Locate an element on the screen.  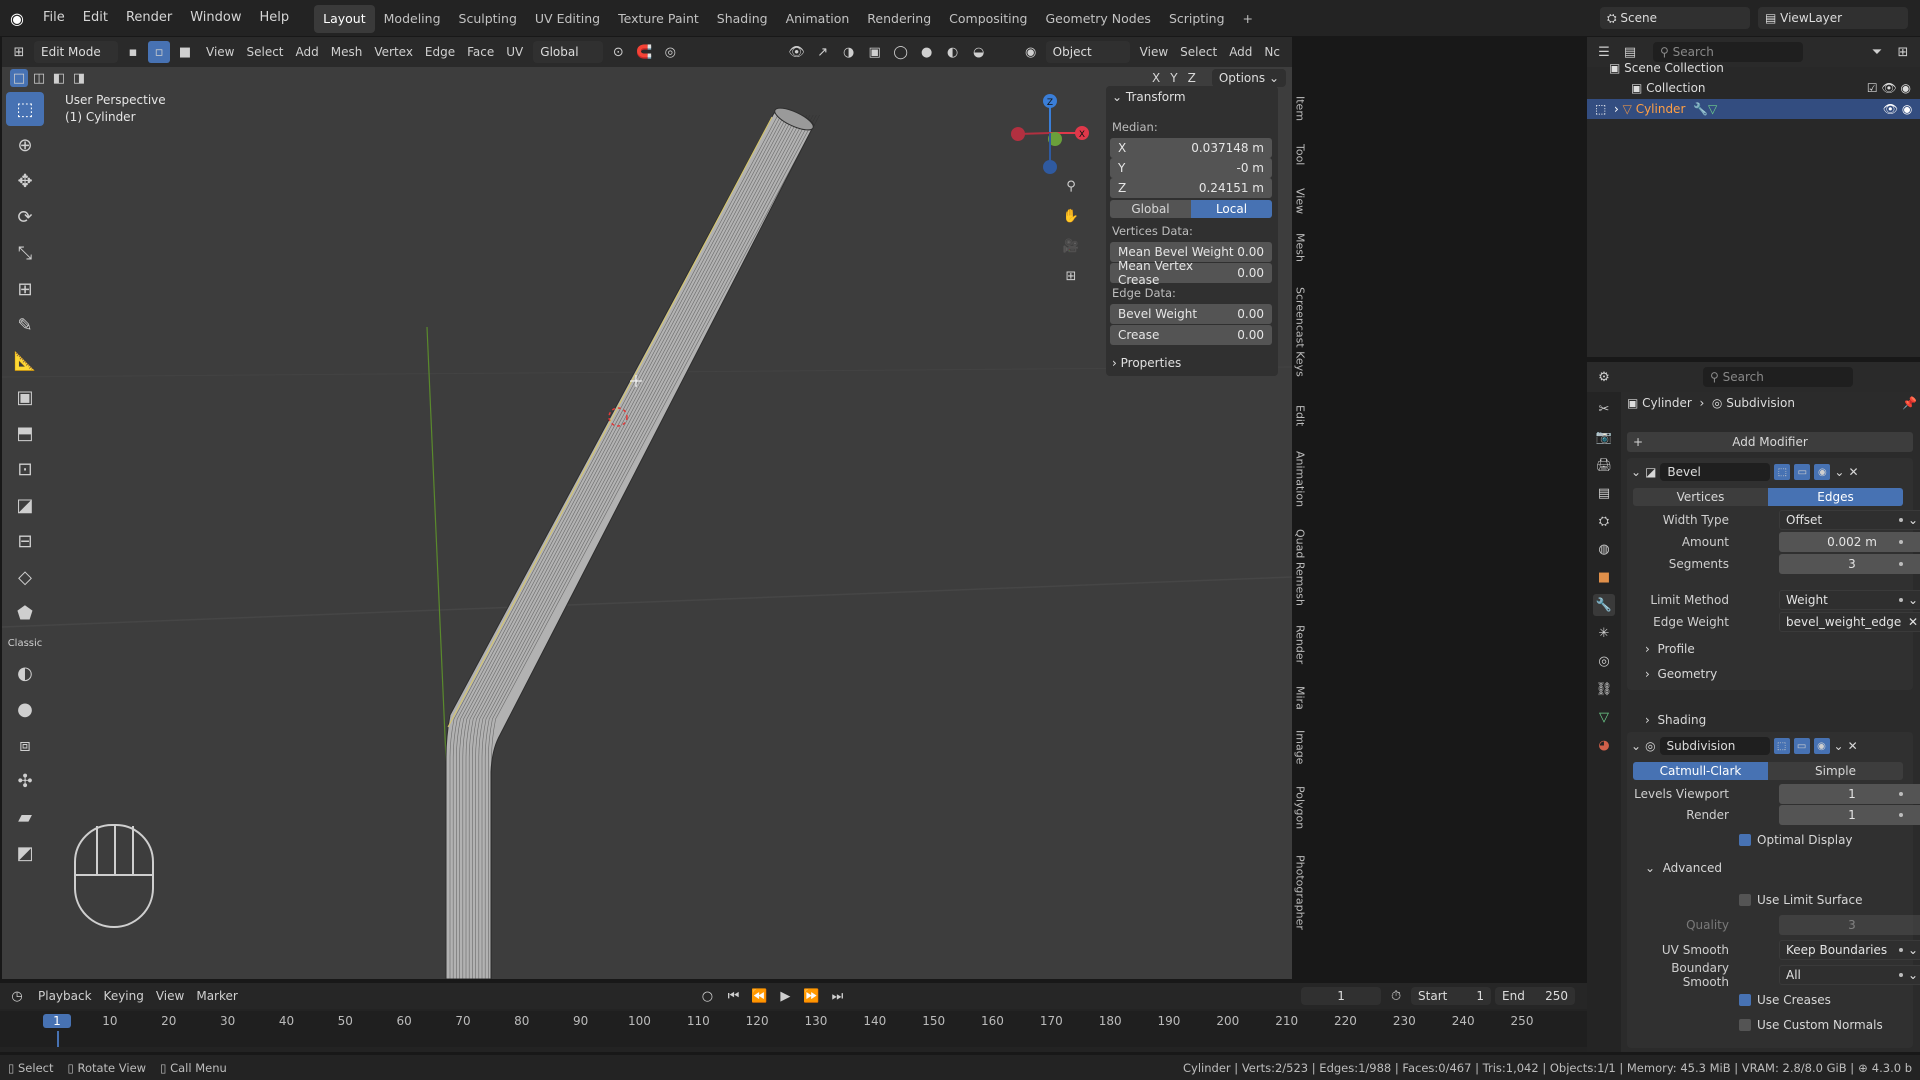
sidebar-tab-edit: Edit is located at coordinates (1300, 416).